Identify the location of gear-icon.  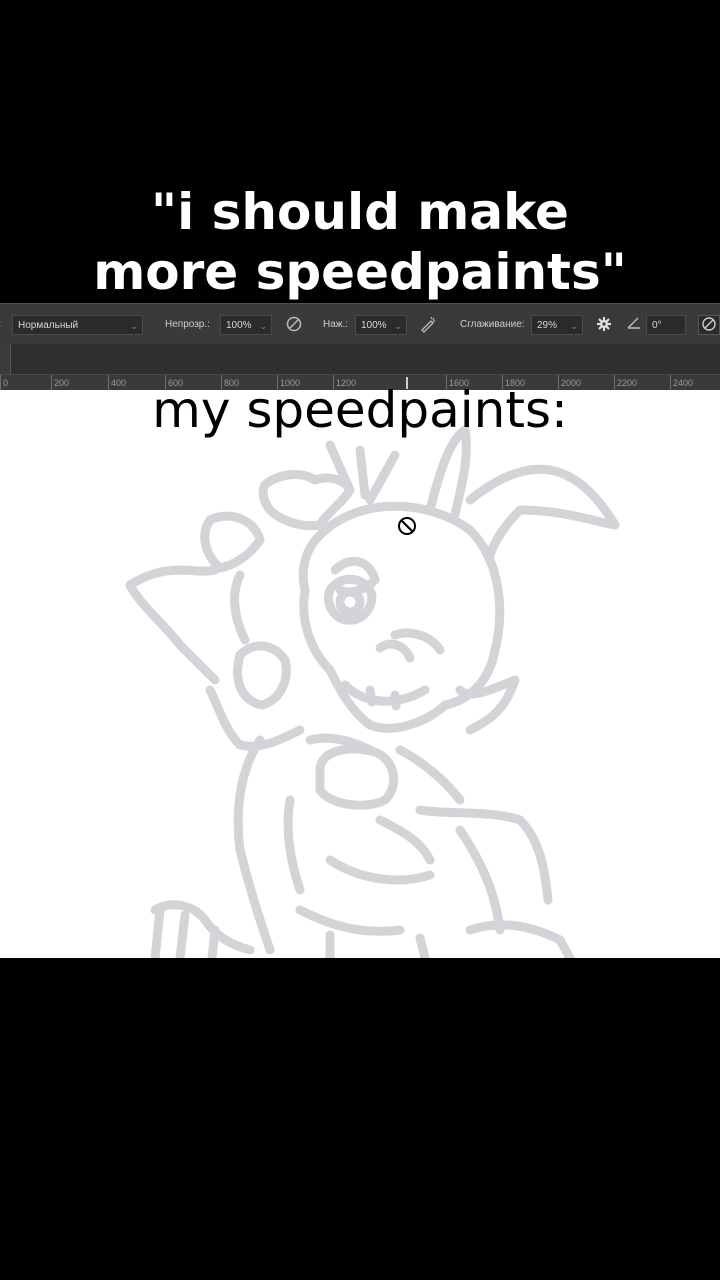
(604, 325).